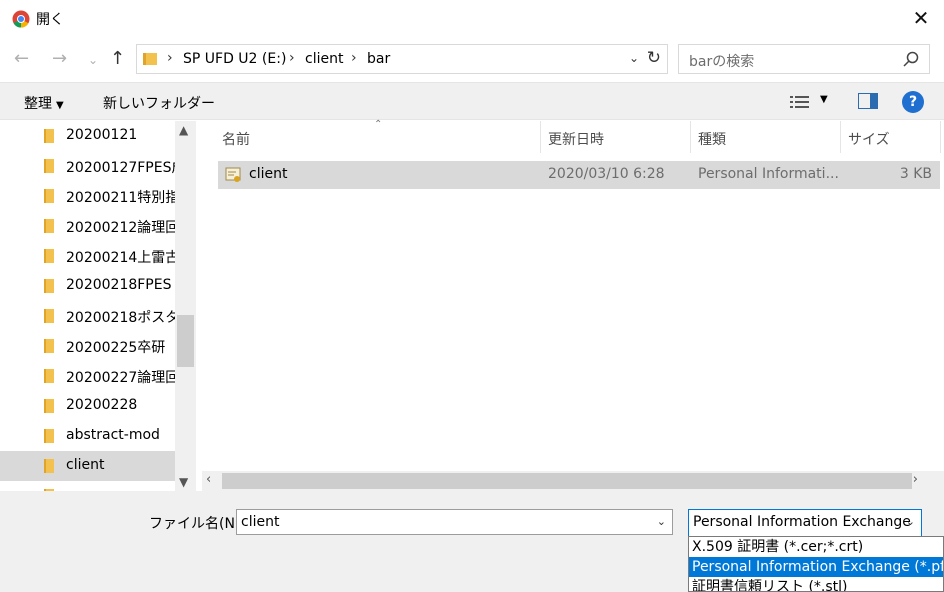 The width and height of the screenshot is (944, 592). What do you see at coordinates (800, 102) in the screenshot?
I see `view-options-icon` at bounding box center [800, 102].